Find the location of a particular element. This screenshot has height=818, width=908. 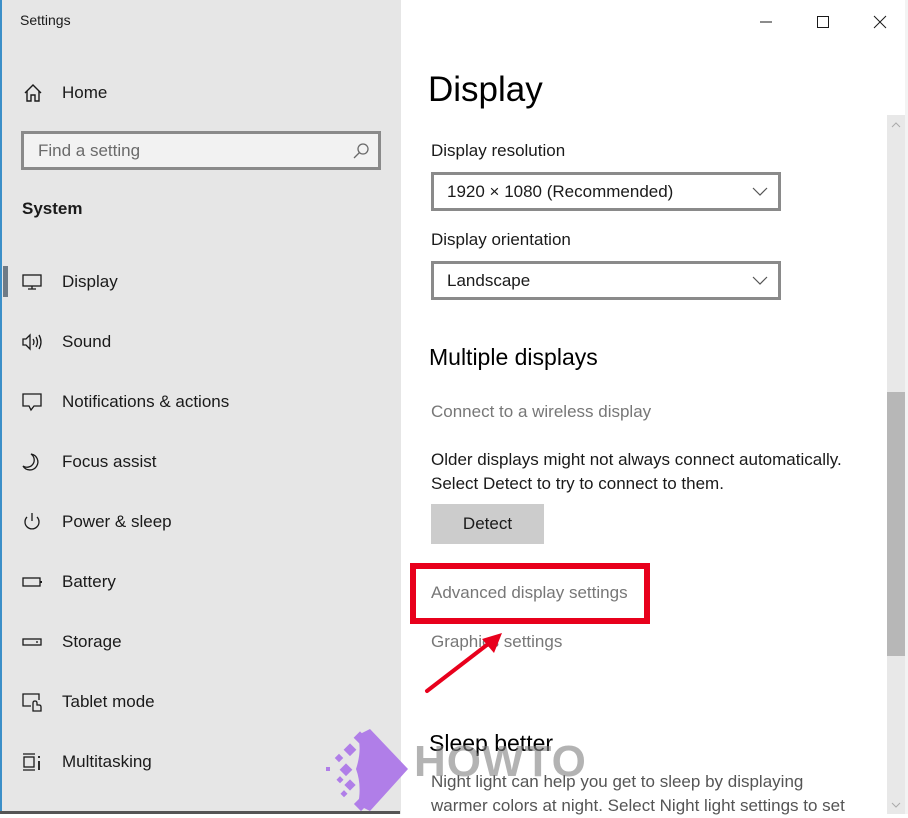

multiple-displays-heading: Multiple displays is located at coordinates (513, 357).